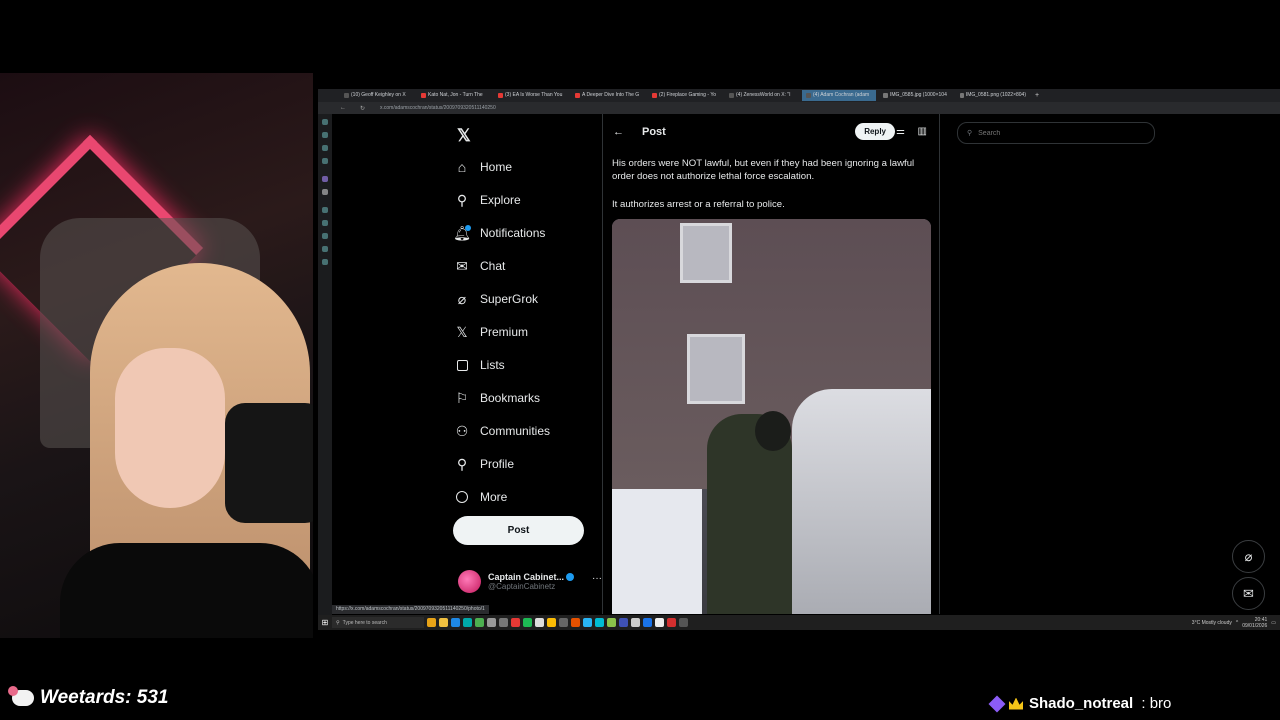  I want to click on weather-widget: 3°C Mostly cloudy, so click(1212, 623).